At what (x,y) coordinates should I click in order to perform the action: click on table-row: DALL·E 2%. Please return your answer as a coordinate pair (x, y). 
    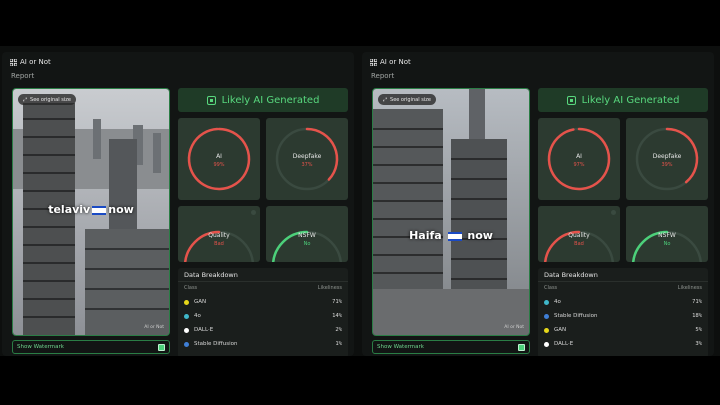
    Looking at the image, I should click on (263, 331).